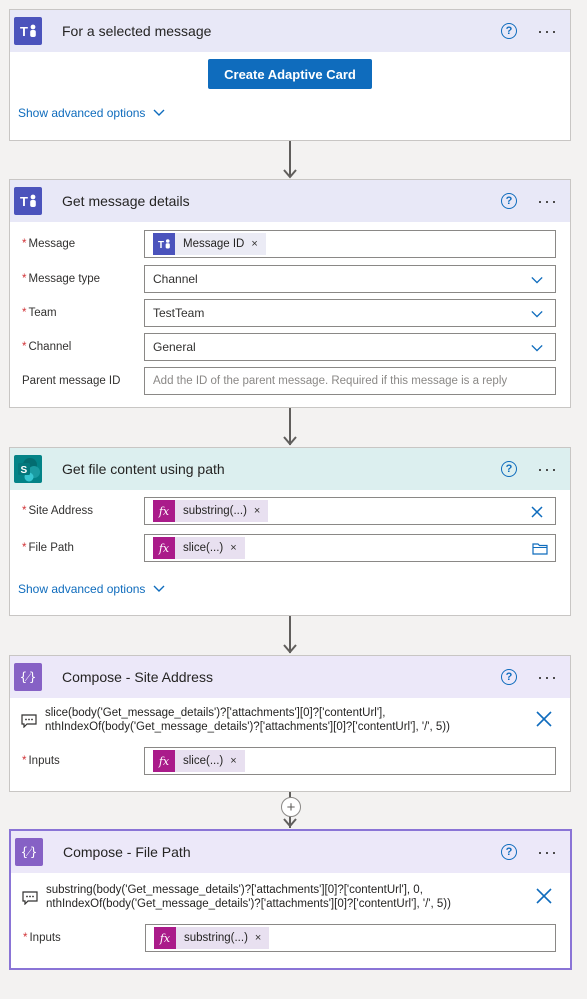 The width and height of the screenshot is (587, 999). What do you see at coordinates (291, 807) in the screenshot?
I see `add-step-button: +` at bounding box center [291, 807].